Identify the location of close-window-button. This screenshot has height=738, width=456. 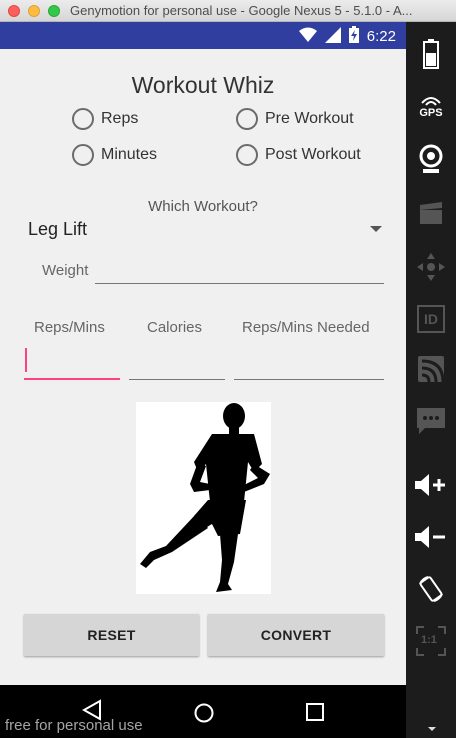
(14, 11).